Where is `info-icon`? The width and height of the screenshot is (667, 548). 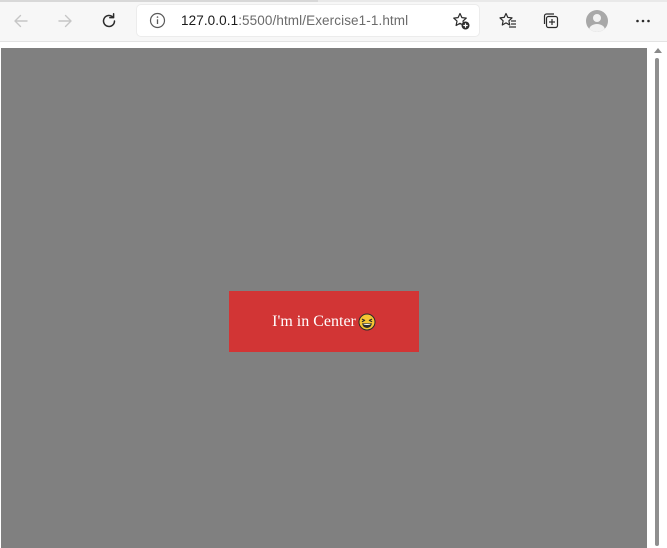 info-icon is located at coordinates (157, 20).